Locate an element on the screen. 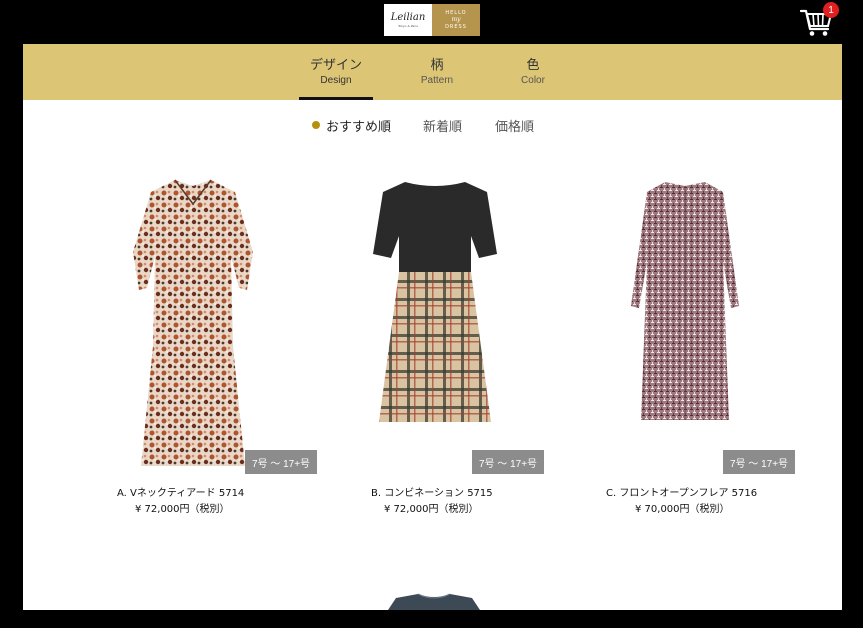  sort-price: 価格順 is located at coordinates (515, 125).